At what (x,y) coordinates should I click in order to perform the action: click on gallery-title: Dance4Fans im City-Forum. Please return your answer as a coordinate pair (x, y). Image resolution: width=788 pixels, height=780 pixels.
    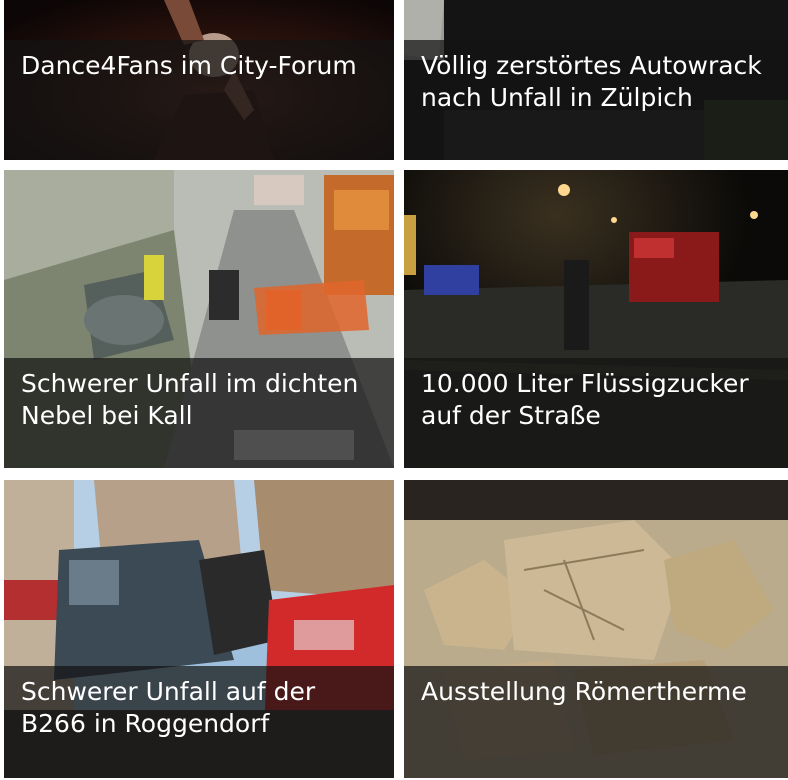
    Looking at the image, I should click on (189, 65).